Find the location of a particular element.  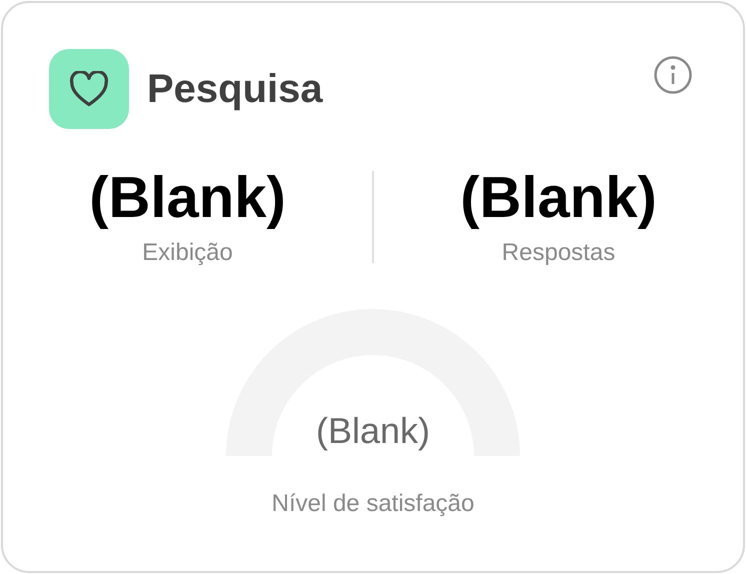

info-icon is located at coordinates (673, 75).